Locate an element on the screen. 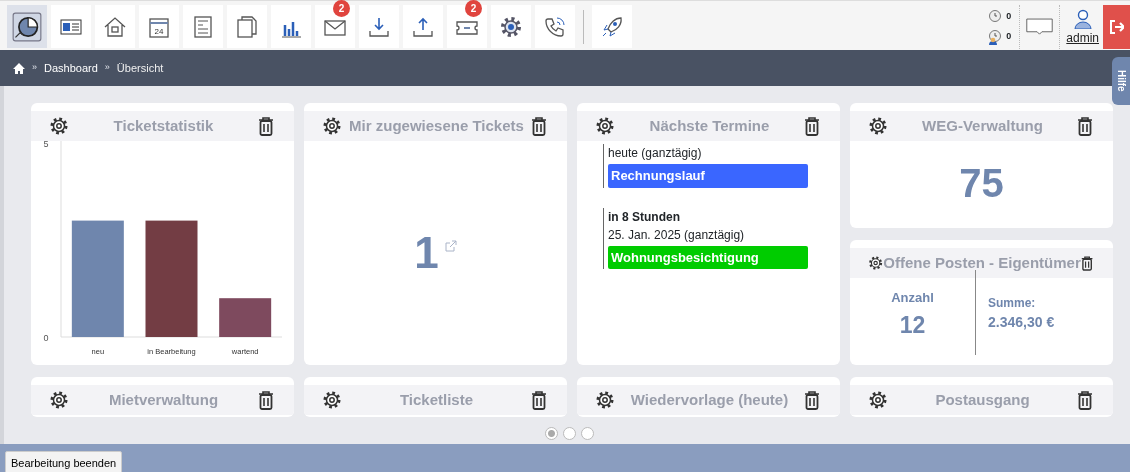 This screenshot has width=1130, height=472. widget-title: WEG-Verwaltung is located at coordinates (982, 125).